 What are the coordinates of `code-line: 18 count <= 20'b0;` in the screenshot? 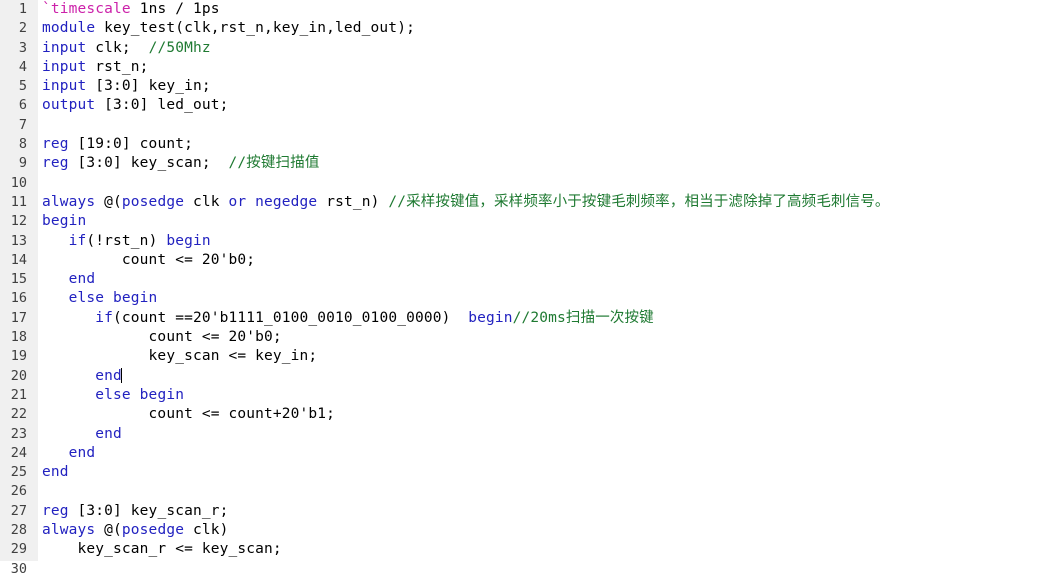 It's located at (520, 337).